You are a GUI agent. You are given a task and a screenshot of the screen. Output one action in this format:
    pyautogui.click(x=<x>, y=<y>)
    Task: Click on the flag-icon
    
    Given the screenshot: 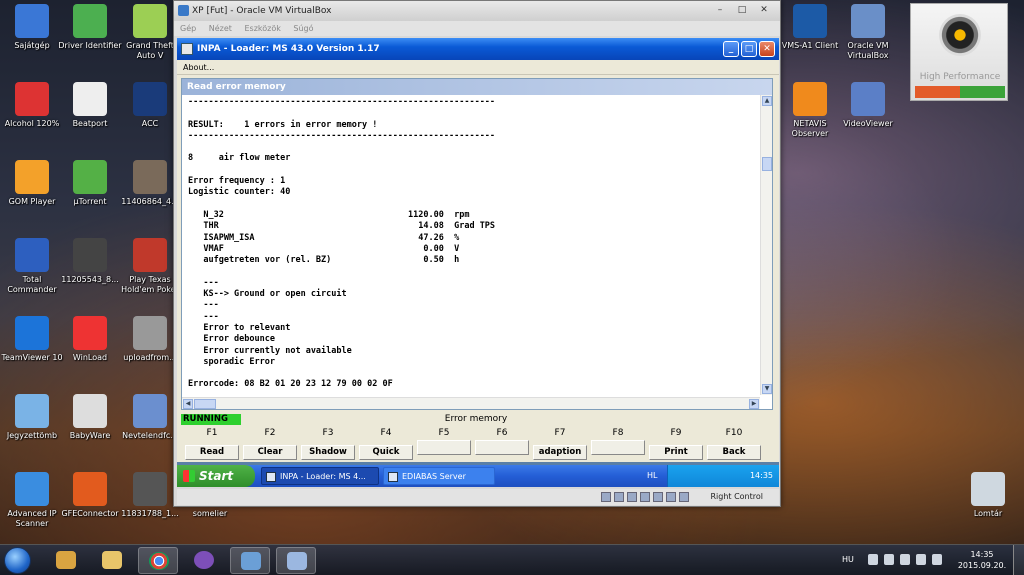 What is the action you would take?
    pyautogui.click(x=889, y=559)
    